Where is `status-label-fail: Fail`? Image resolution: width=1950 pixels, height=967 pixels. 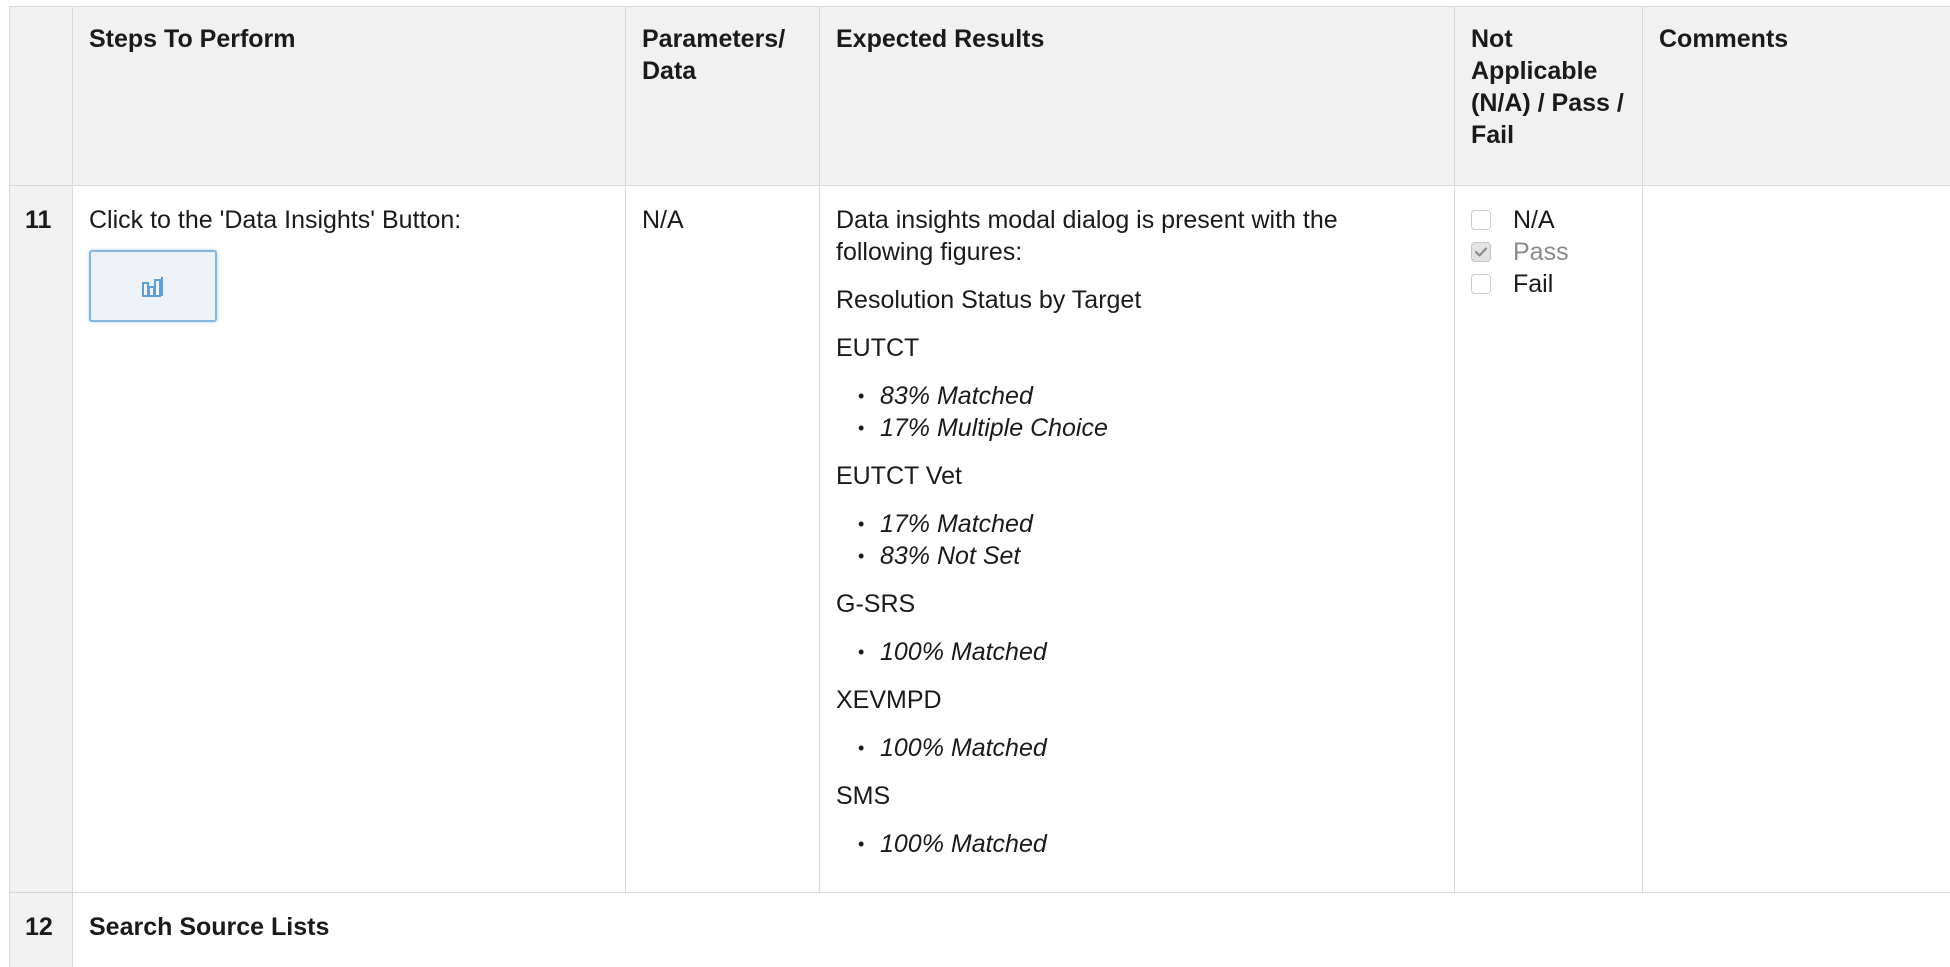 status-label-fail: Fail is located at coordinates (1533, 284).